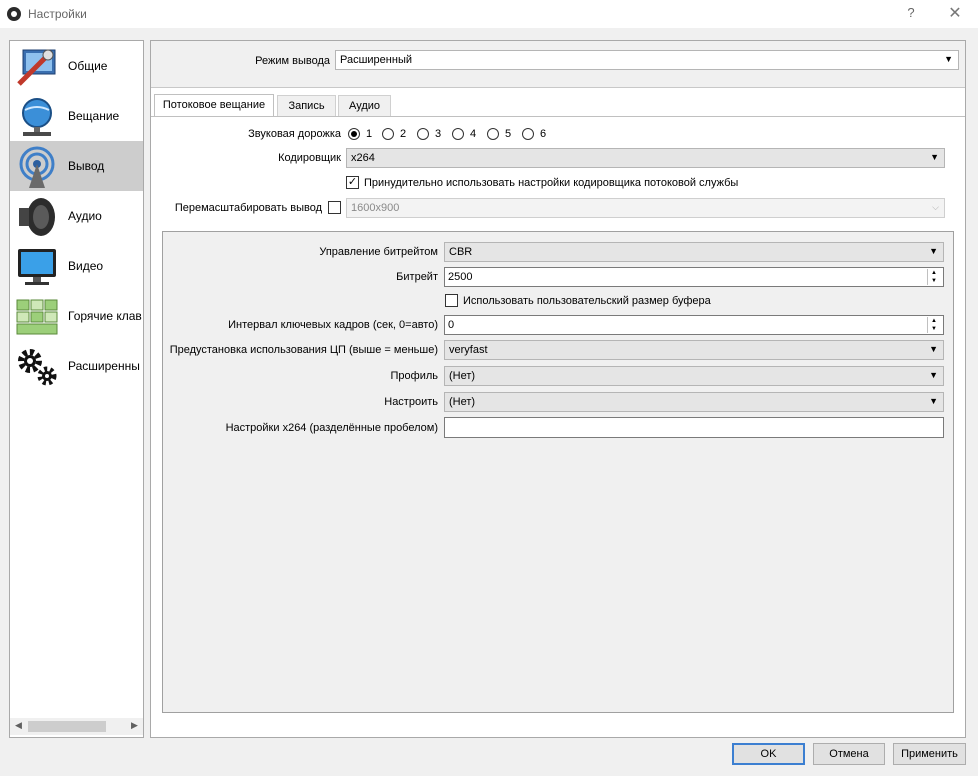 The width and height of the screenshot is (978, 776). What do you see at coordinates (86, 266) in the screenshot?
I see `sidebar-item-label: Видео` at bounding box center [86, 266].